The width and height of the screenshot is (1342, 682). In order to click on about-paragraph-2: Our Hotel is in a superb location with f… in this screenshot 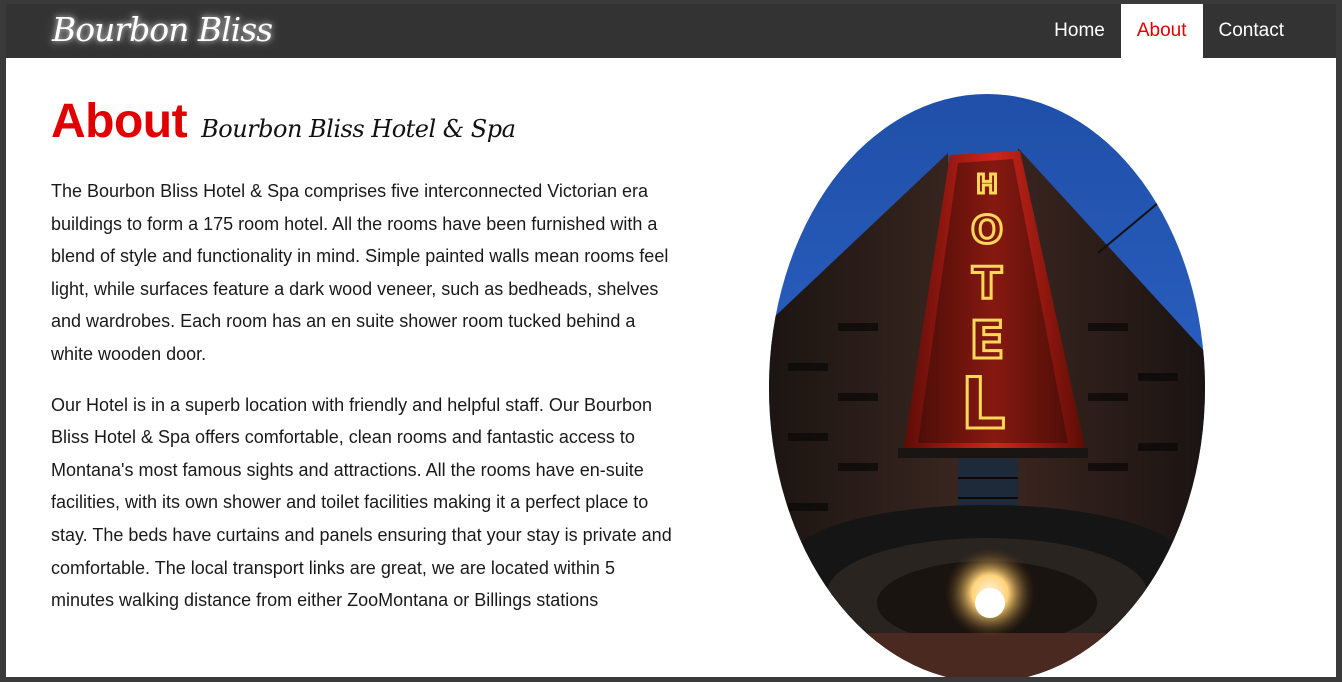, I will do `click(361, 502)`.